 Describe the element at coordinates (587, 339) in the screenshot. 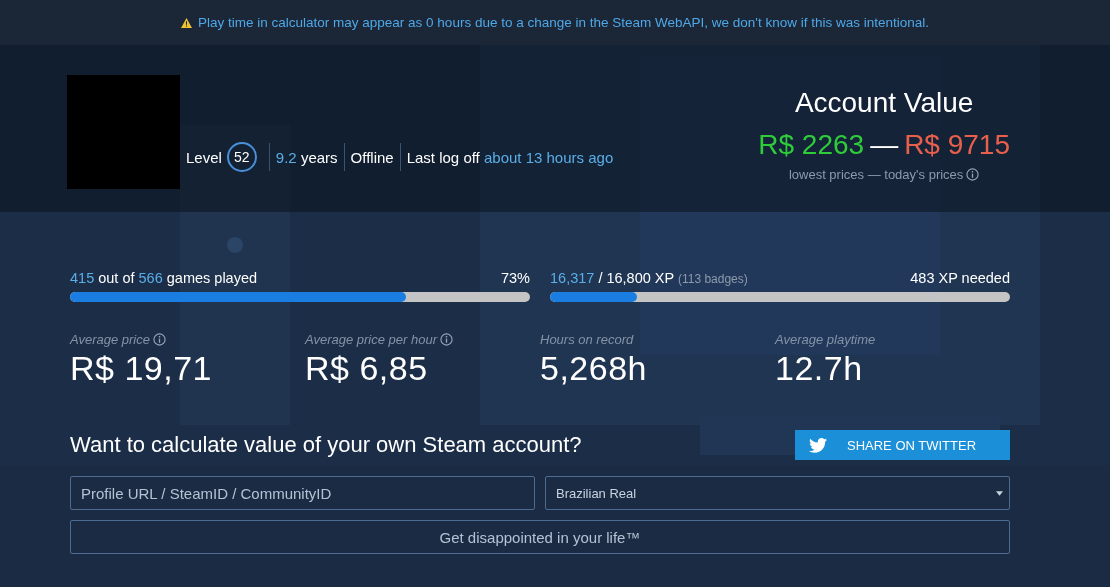

I see `stat-label: Hours on record` at that location.